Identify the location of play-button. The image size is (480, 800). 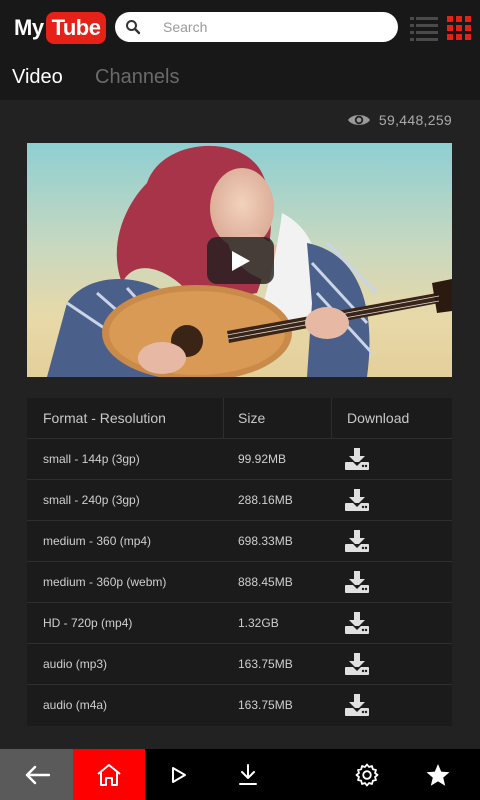
(240, 260).